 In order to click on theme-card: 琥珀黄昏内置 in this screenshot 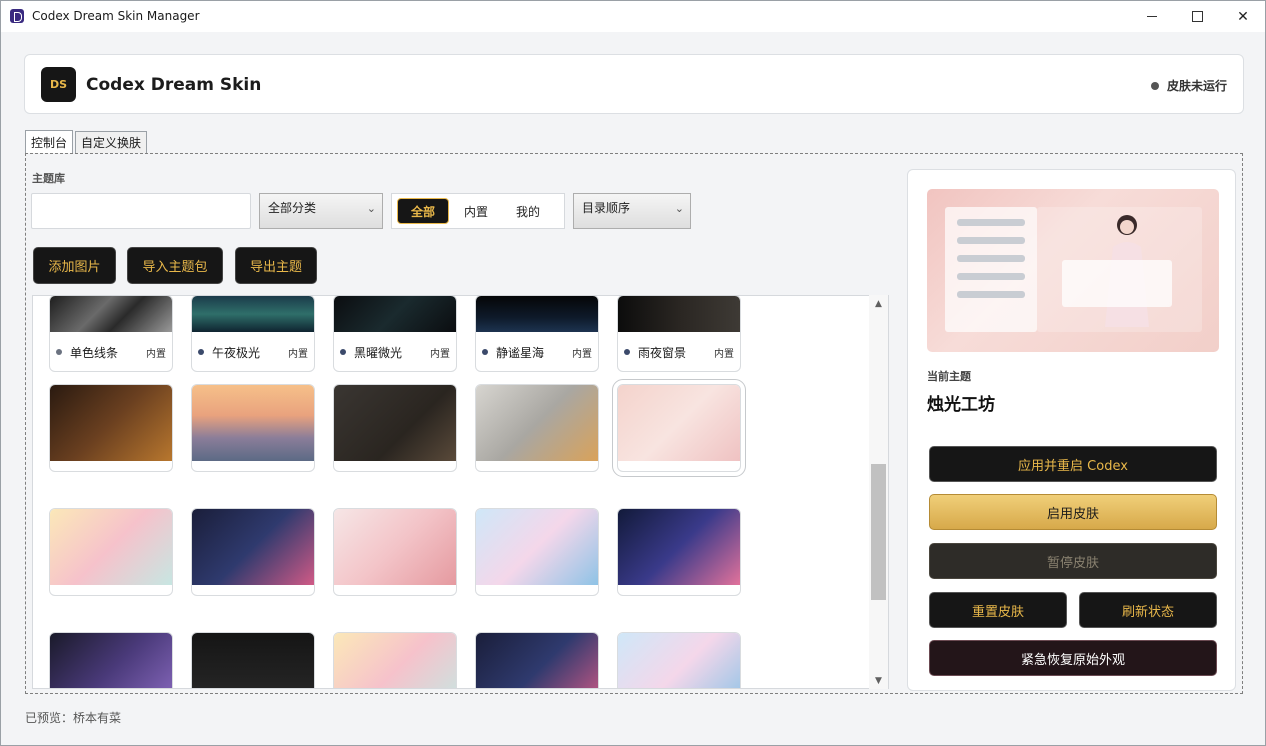, I will do `click(111, 428)`.